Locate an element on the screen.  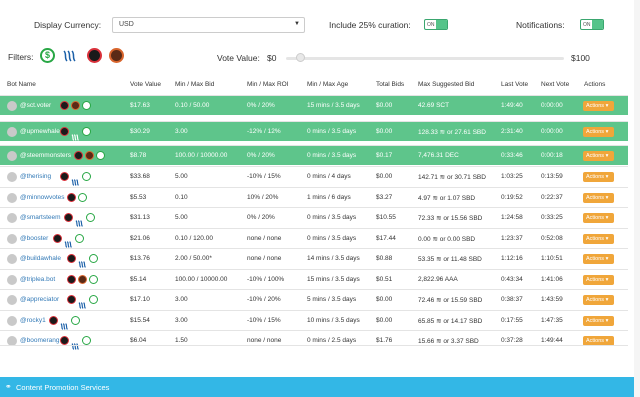
cell-total: $0.88 is located at coordinates (384, 258).